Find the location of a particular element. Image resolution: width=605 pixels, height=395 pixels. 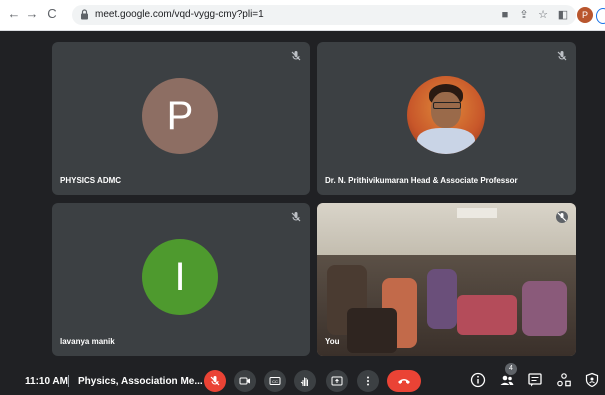

svg-text: CC is located at coordinates (275, 381).